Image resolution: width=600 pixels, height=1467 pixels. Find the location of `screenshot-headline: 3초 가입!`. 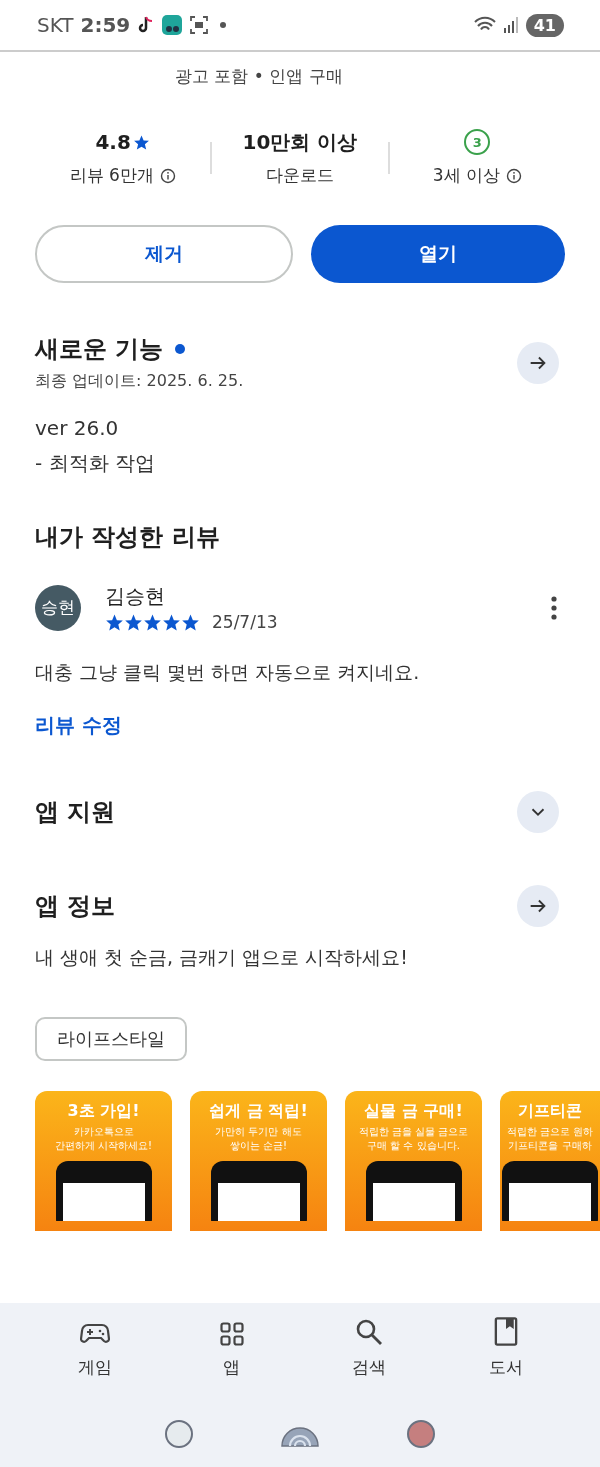

screenshot-headline: 3초 가입! is located at coordinates (103, 1111).